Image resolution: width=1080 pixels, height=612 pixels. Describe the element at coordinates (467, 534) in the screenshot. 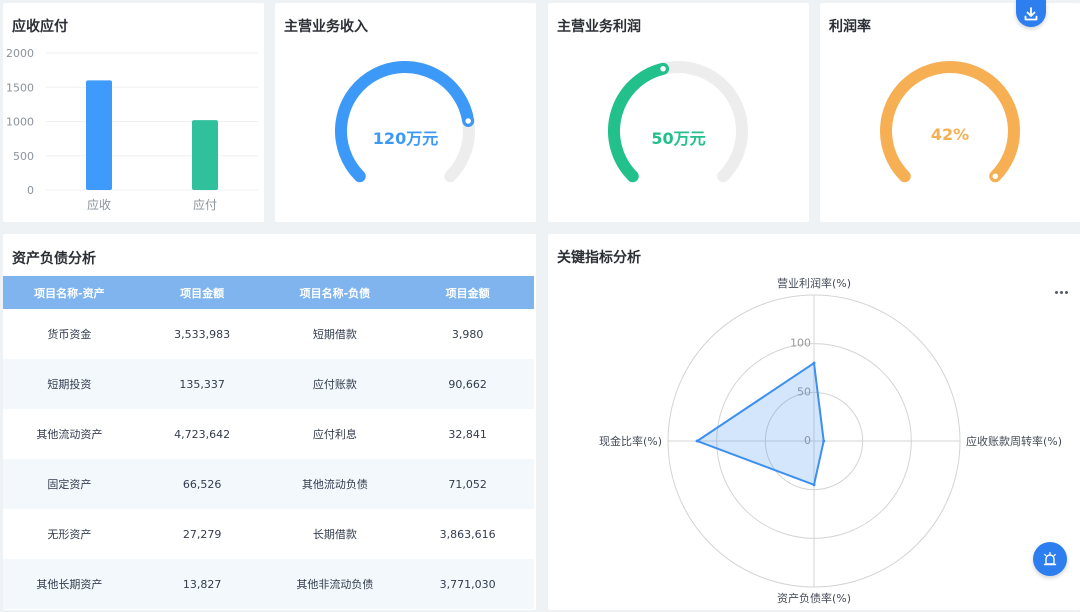

I see `table-cell: 3,863,616` at that location.